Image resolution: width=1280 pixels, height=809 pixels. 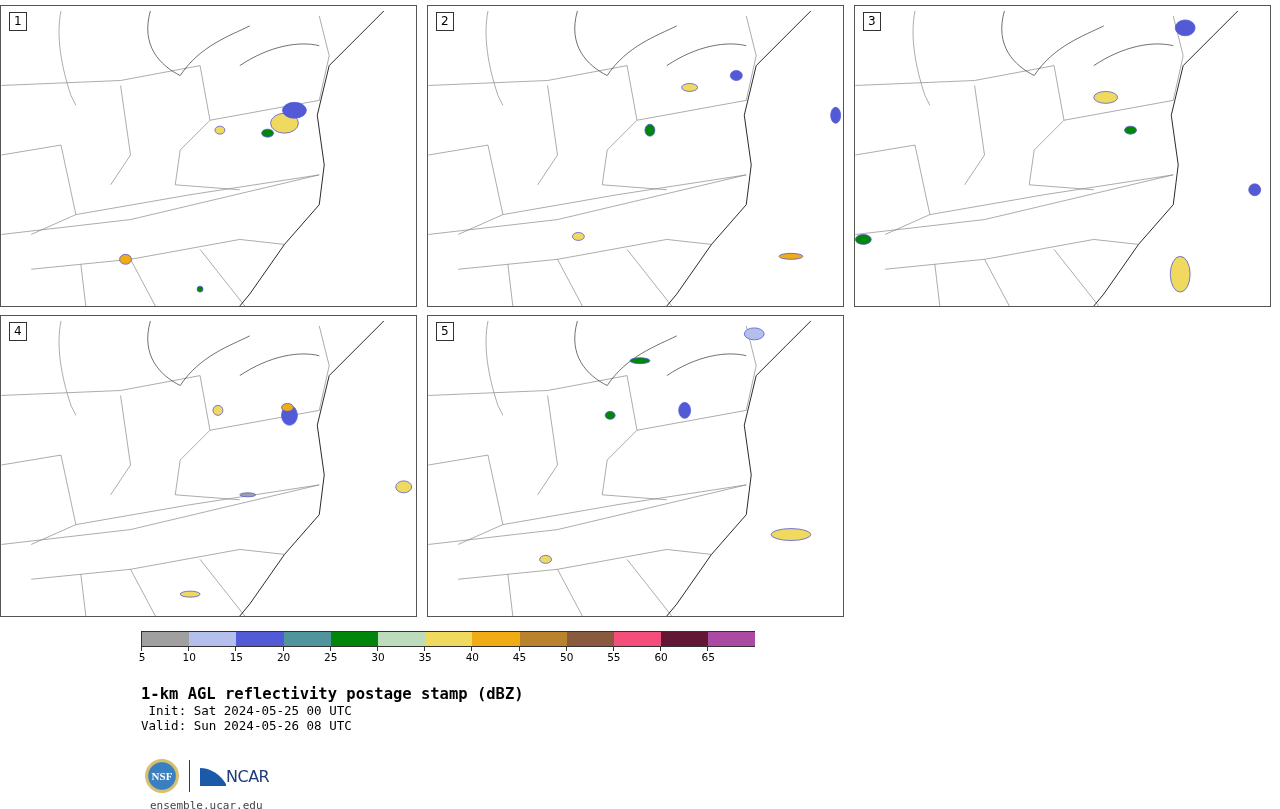 I want to click on panel-number: 5, so click(x=445, y=331).